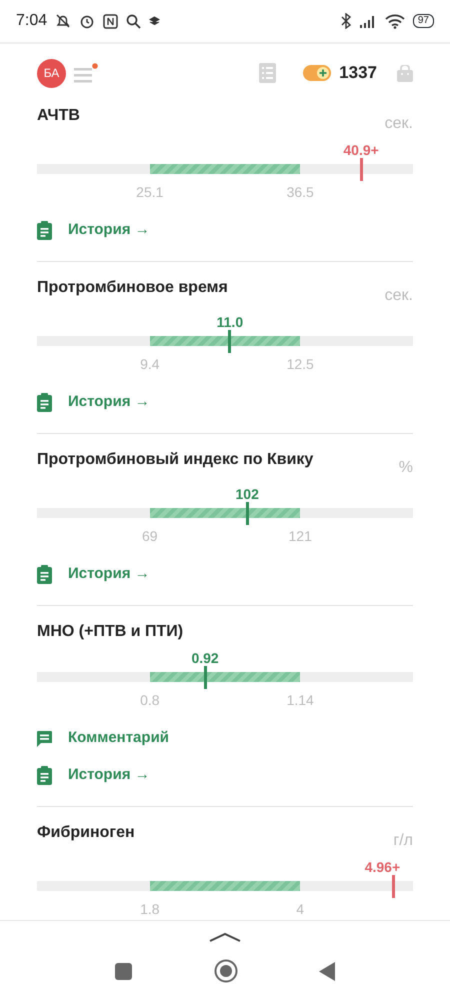 The height and width of the screenshot is (1000, 450). I want to click on range-label: 12.5, so click(300, 364).